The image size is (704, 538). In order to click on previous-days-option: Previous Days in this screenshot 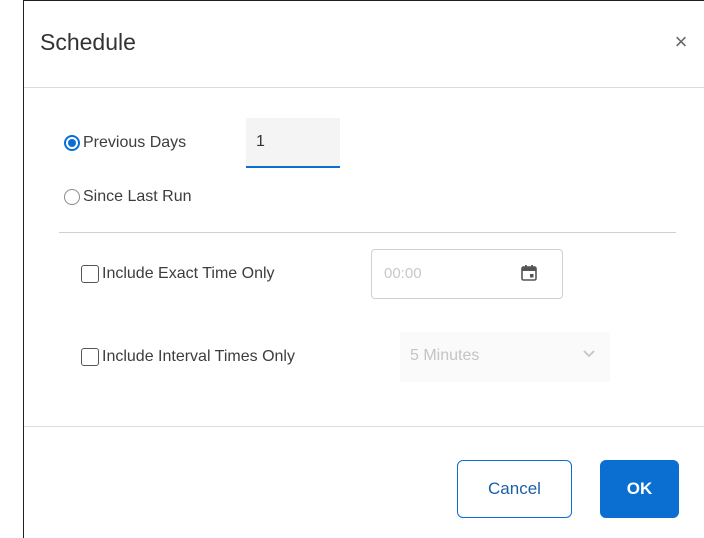, I will do `click(125, 143)`.